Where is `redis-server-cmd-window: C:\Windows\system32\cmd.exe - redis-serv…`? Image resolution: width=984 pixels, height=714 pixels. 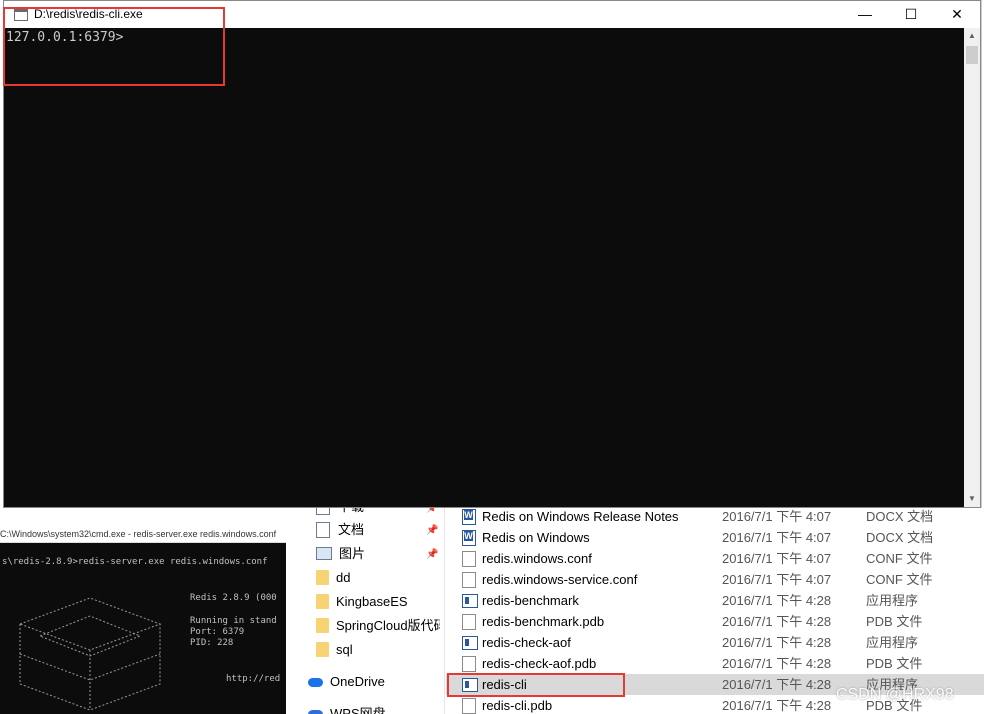 redis-server-cmd-window: C:\Windows\system32\cmd.exe - redis-serv… is located at coordinates (143, 620).